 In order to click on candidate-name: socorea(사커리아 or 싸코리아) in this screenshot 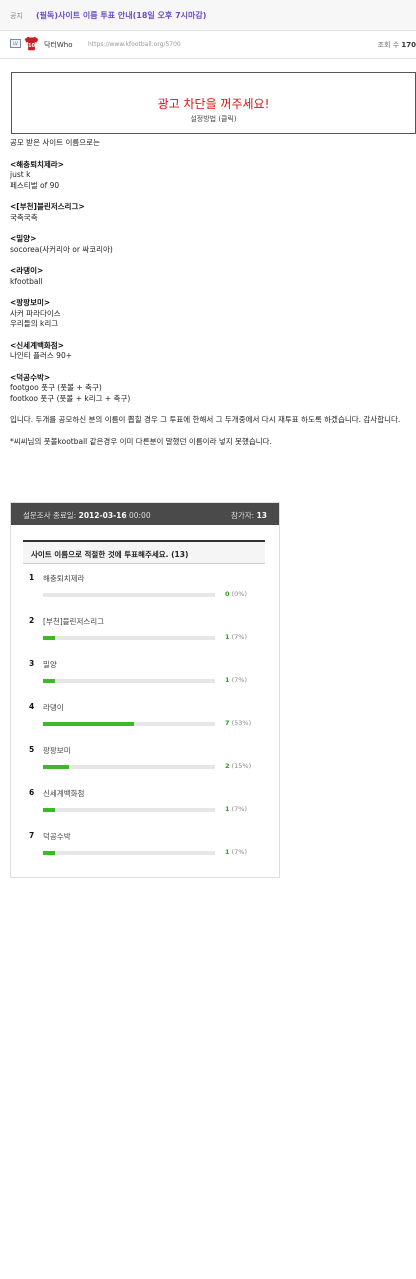, I will do `click(61, 249)`.